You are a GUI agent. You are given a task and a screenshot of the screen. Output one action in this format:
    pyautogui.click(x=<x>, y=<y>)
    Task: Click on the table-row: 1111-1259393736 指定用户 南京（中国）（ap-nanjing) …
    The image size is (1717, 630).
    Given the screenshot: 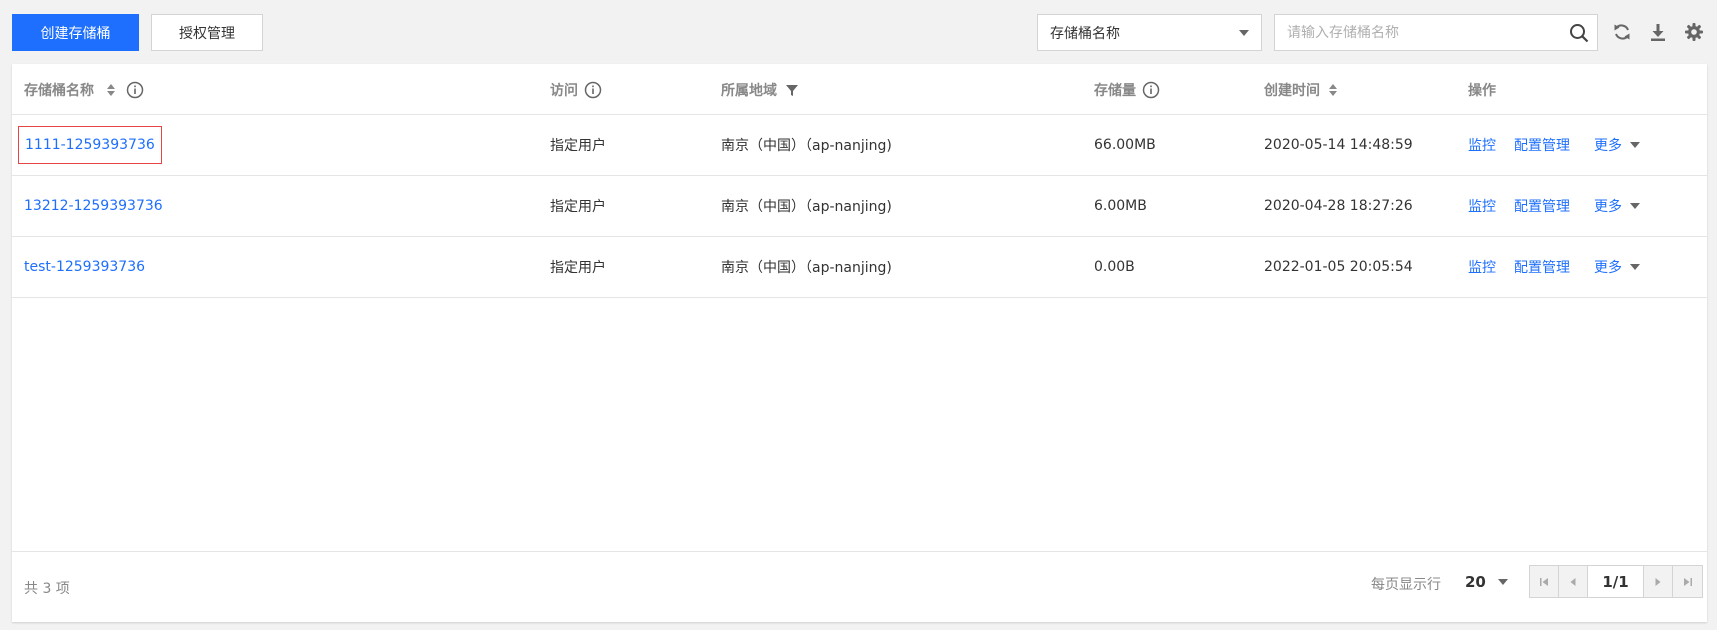 What is the action you would take?
    pyautogui.click(x=859, y=145)
    